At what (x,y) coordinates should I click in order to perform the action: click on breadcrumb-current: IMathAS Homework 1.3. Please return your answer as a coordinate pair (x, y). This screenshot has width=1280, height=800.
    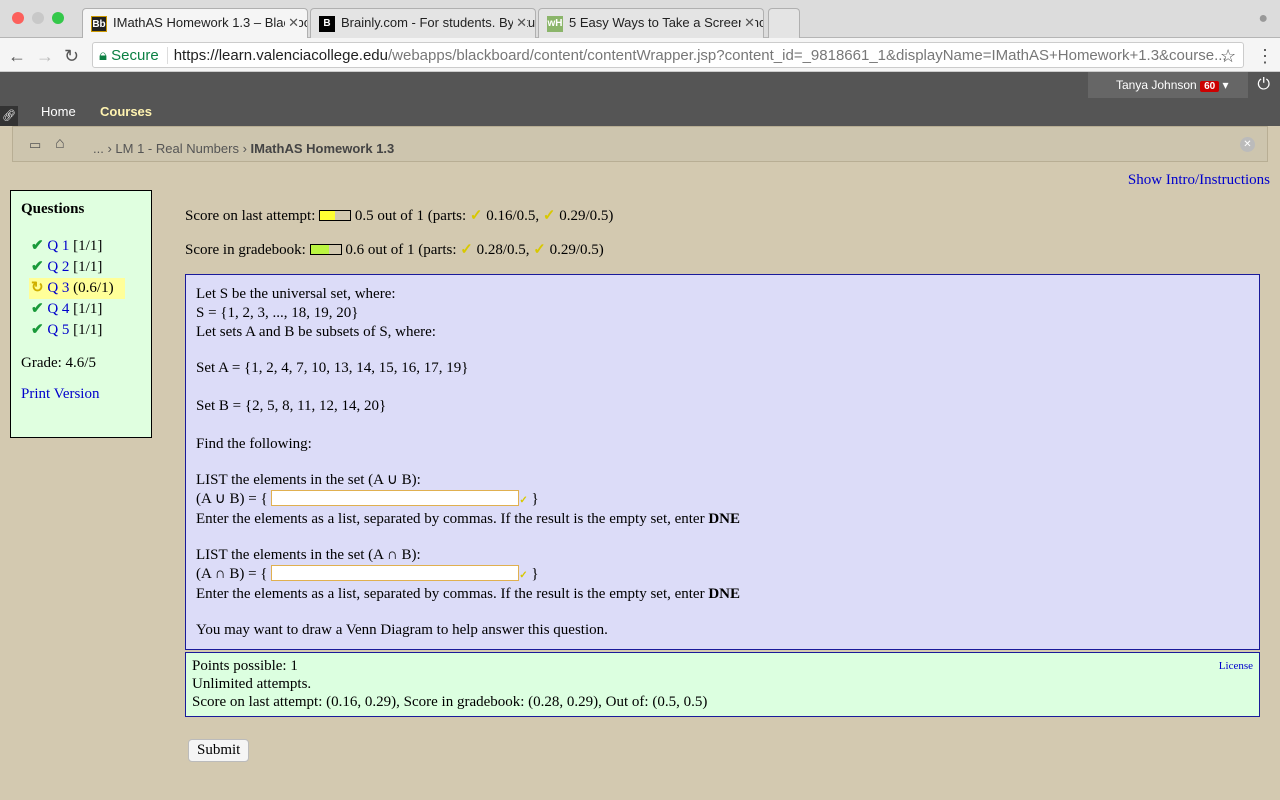
    Looking at the image, I should click on (322, 148).